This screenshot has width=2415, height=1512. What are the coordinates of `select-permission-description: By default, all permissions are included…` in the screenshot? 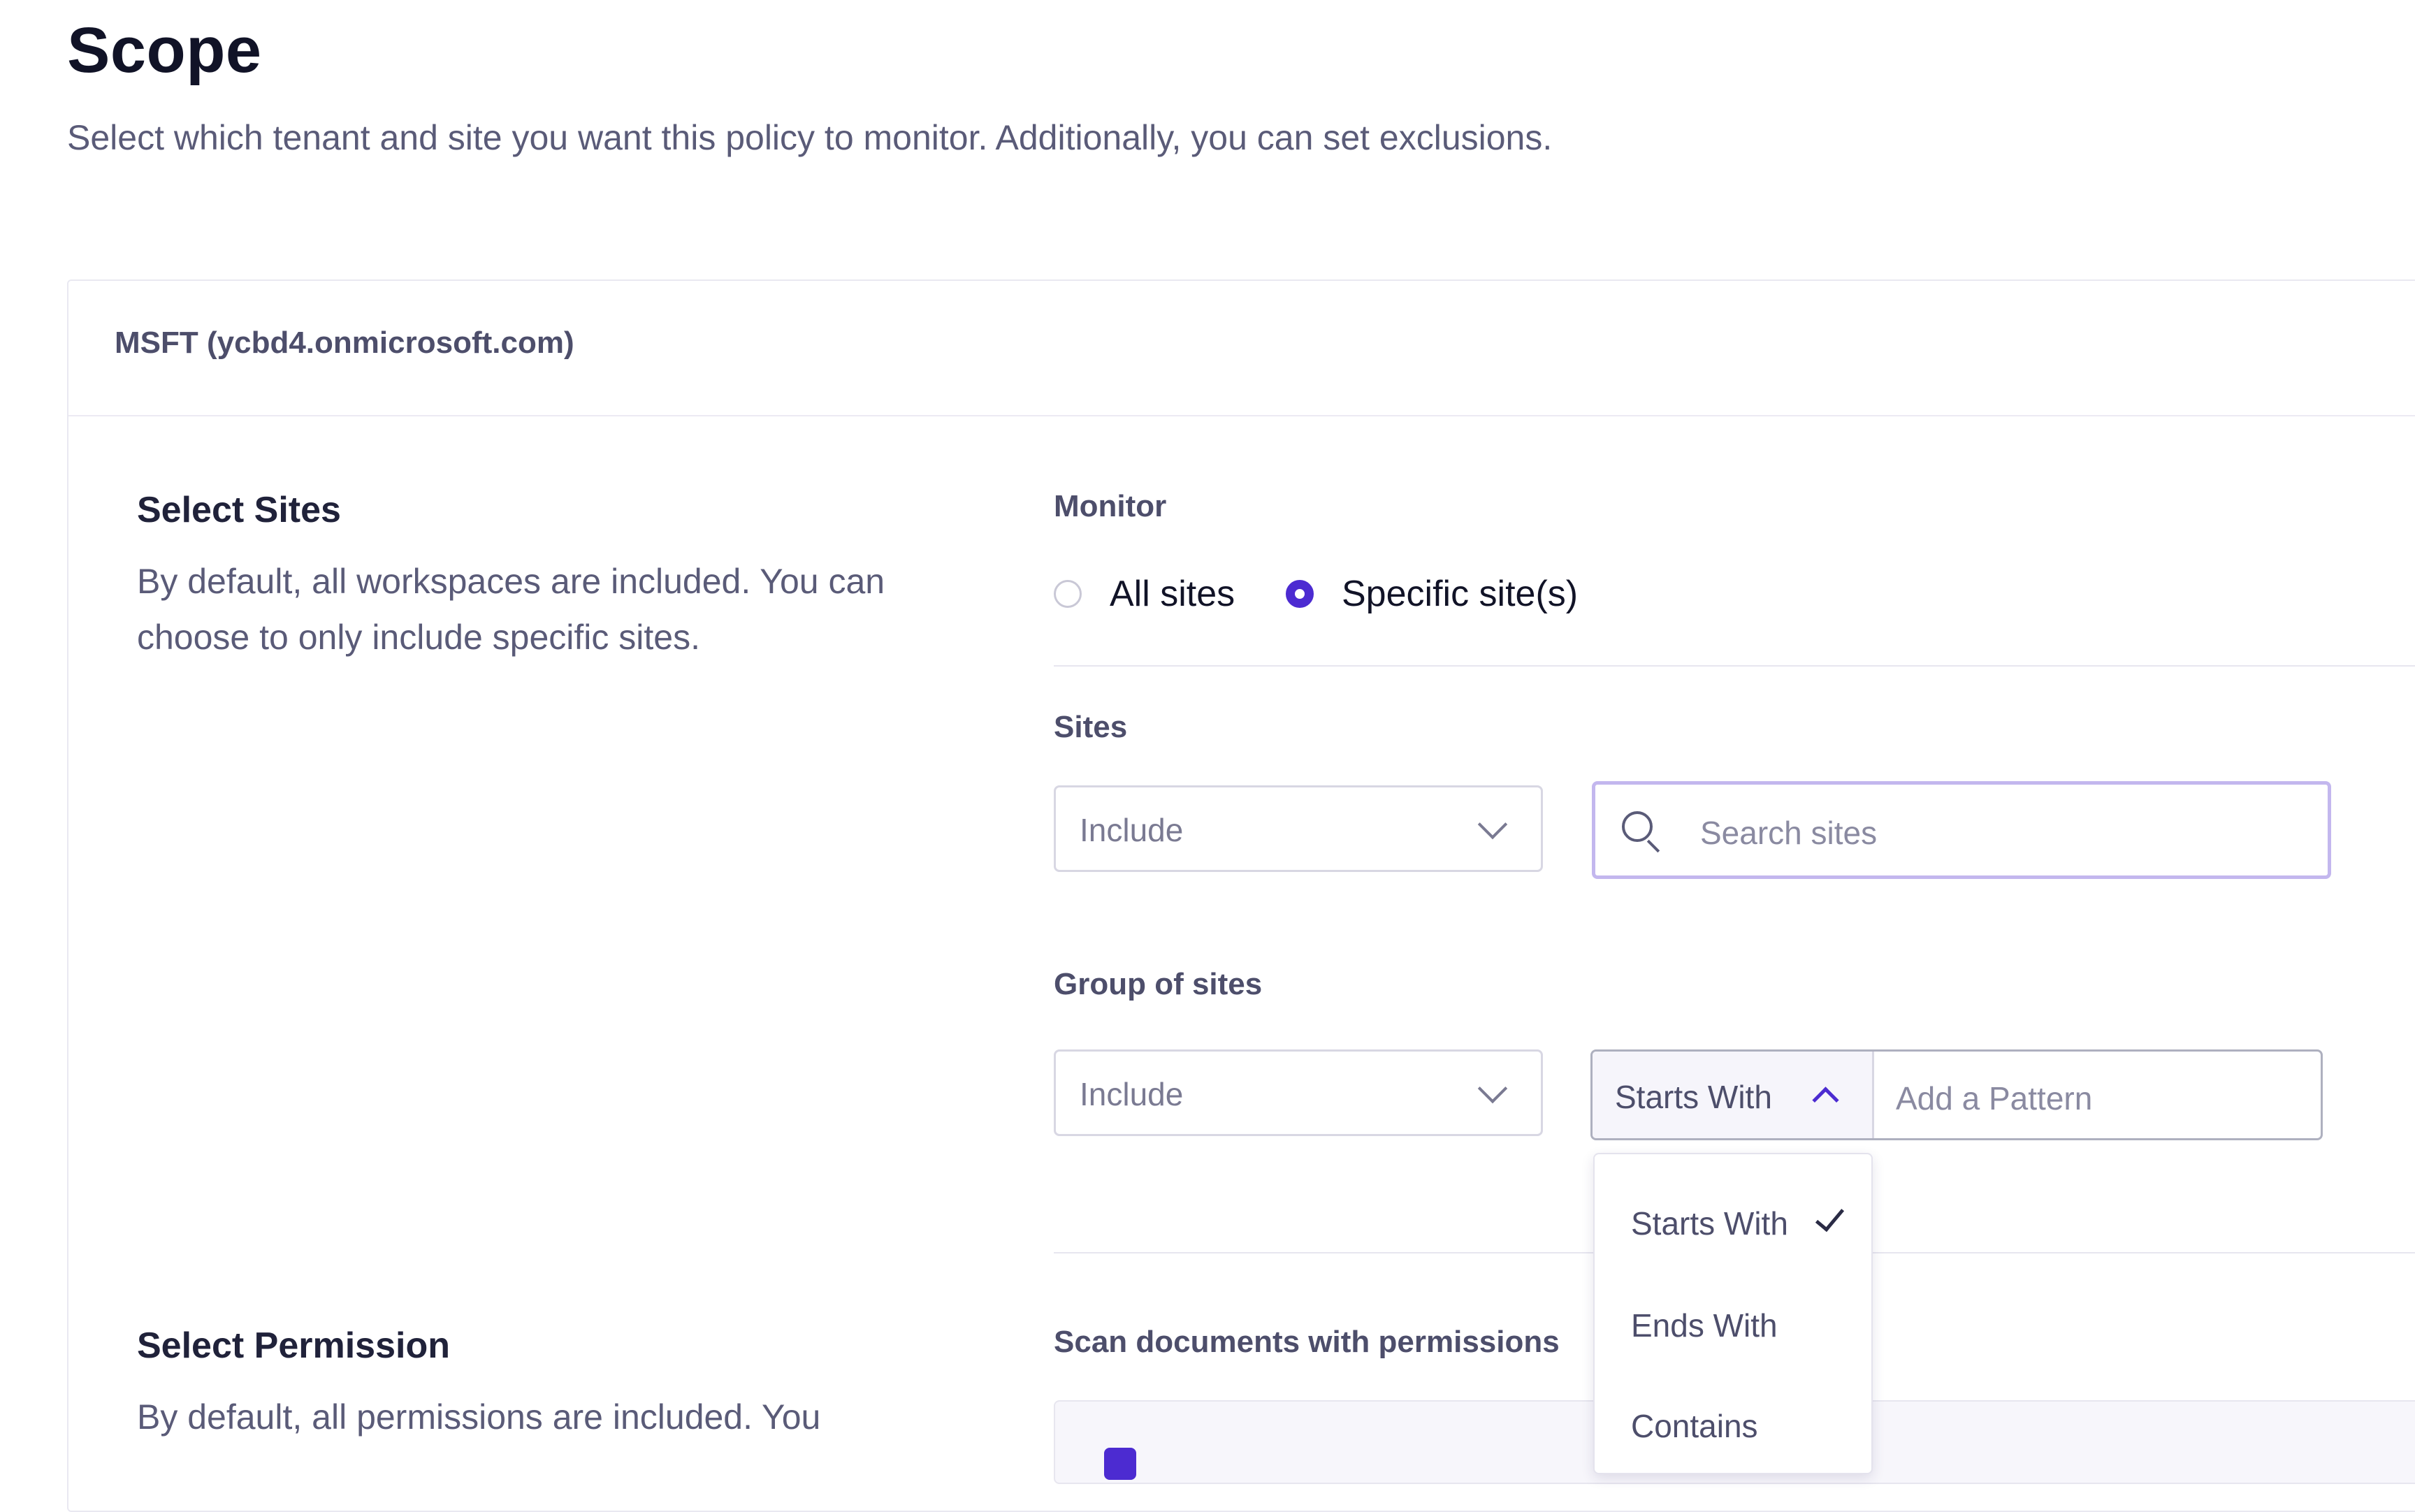 It's located at (479, 1417).